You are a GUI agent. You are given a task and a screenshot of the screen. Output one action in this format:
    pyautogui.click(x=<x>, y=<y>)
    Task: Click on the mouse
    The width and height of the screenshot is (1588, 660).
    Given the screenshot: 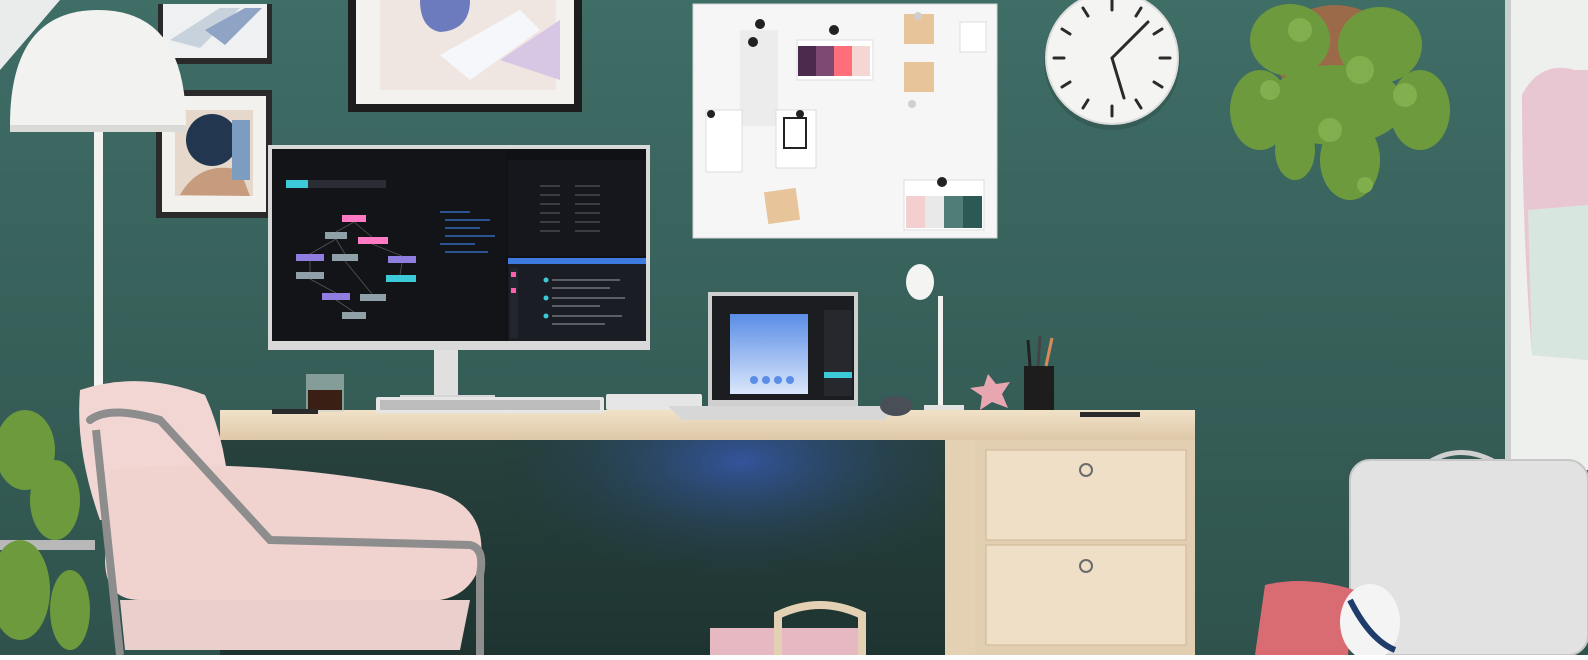 What is the action you would take?
    pyautogui.click(x=896, y=406)
    